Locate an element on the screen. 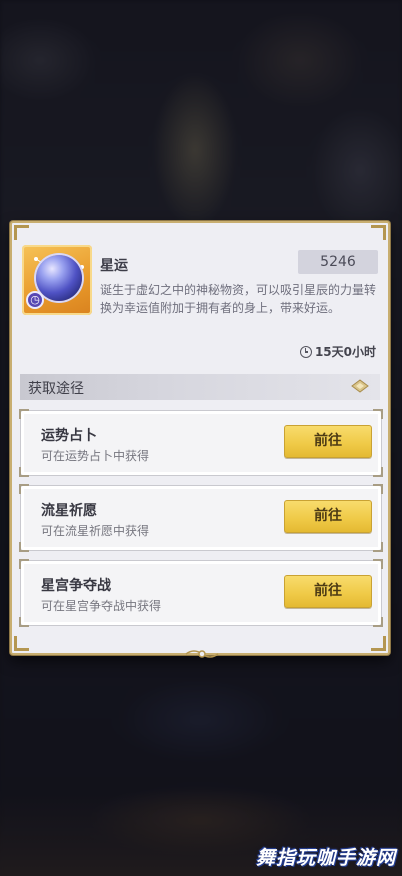 The image size is (402, 876). route-description: 可在流星祈愿中获得 is located at coordinates (95, 531).